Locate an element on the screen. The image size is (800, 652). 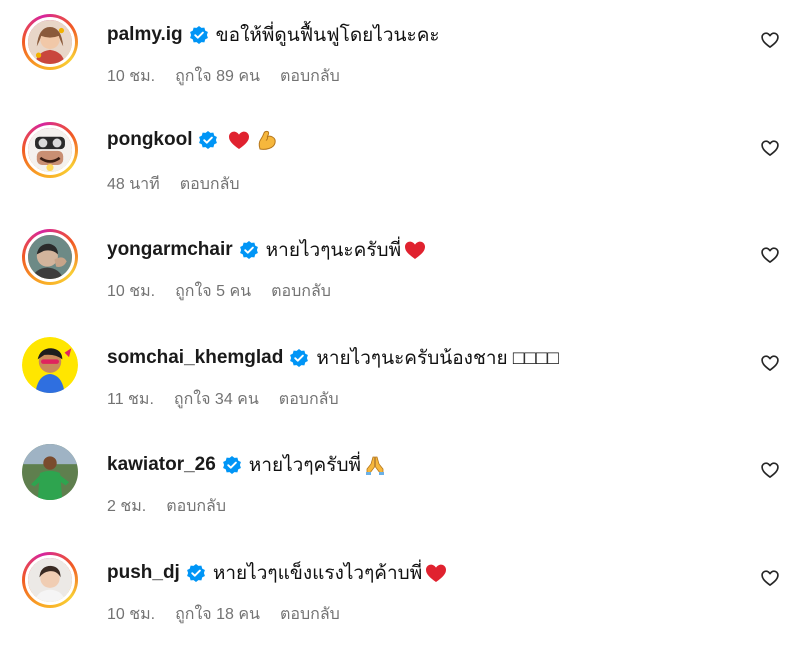
comment-text: หายไวๆนะครับพี่ is located at coordinates (333, 250).